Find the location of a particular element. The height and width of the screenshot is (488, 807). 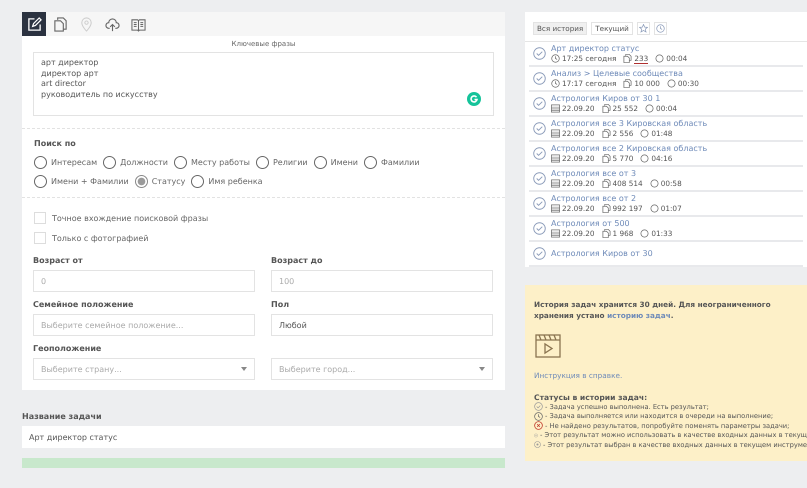

history-item-link: Астрология все 2 Кировская область is located at coordinates (629, 149).